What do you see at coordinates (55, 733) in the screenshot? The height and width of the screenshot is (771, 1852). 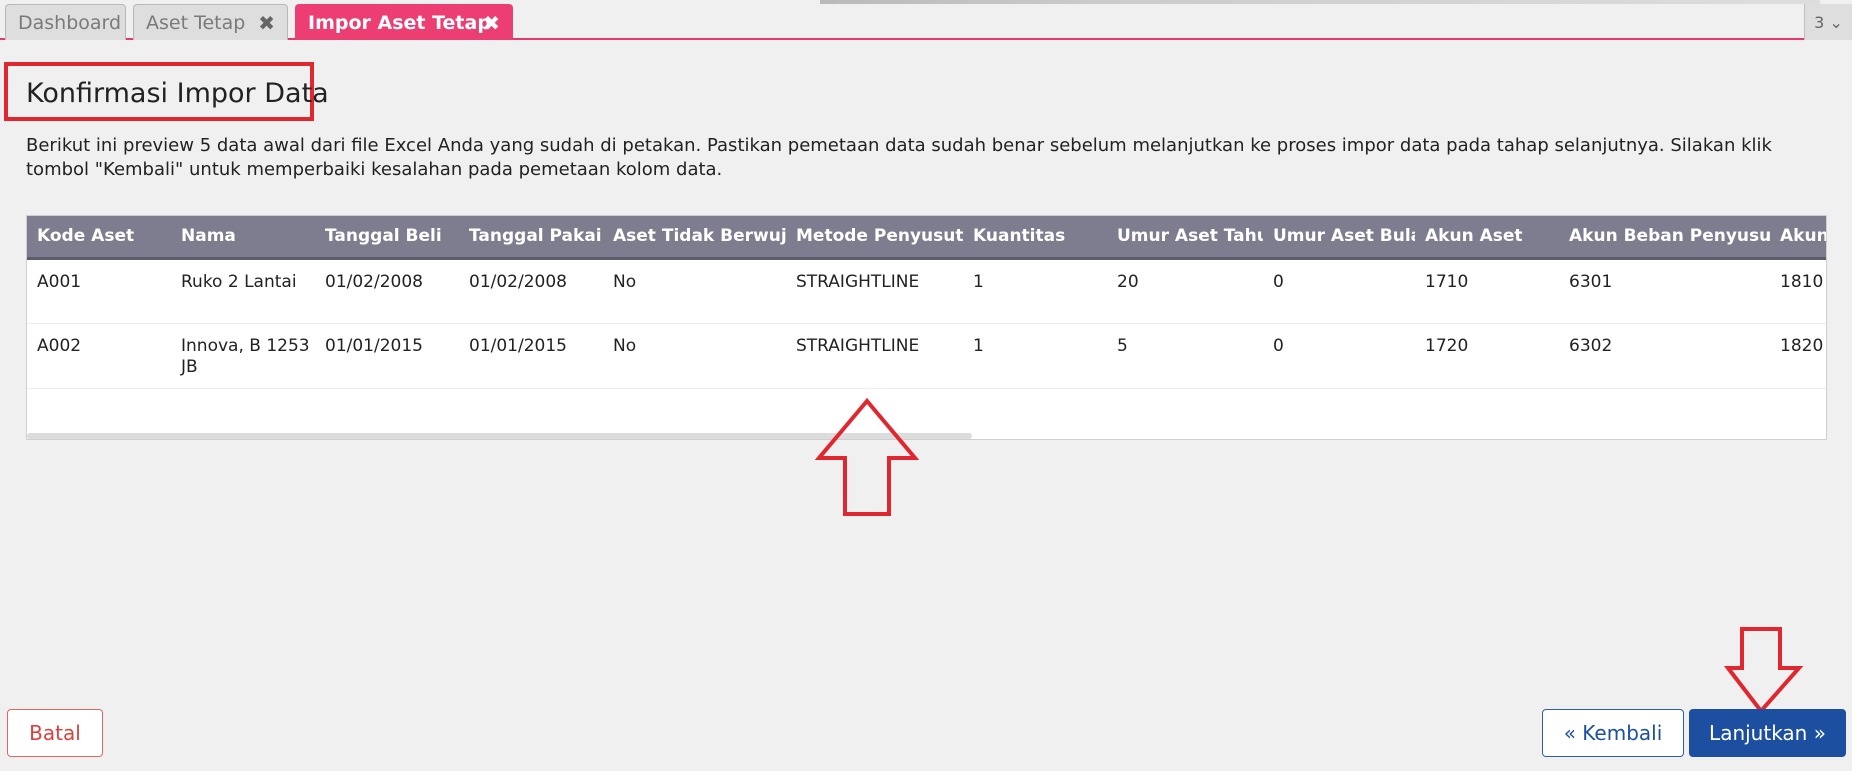 I see `cancel-button: Batal` at bounding box center [55, 733].